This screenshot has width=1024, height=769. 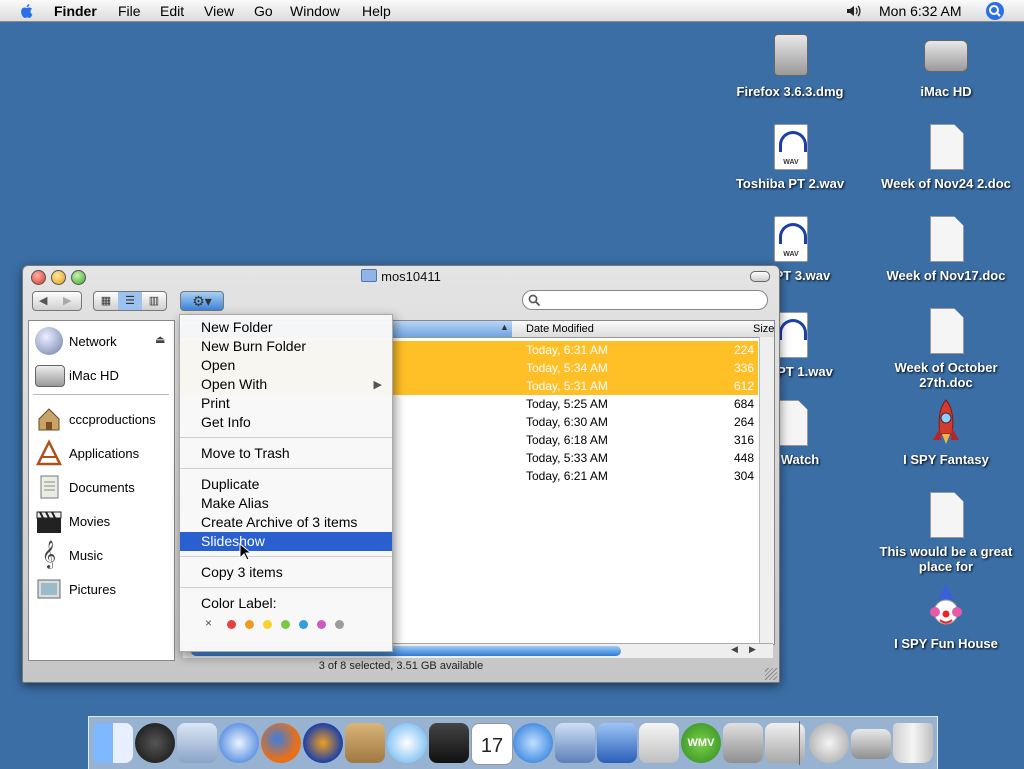 What do you see at coordinates (323, 743) in the screenshot?
I see `audacity-icon` at bounding box center [323, 743].